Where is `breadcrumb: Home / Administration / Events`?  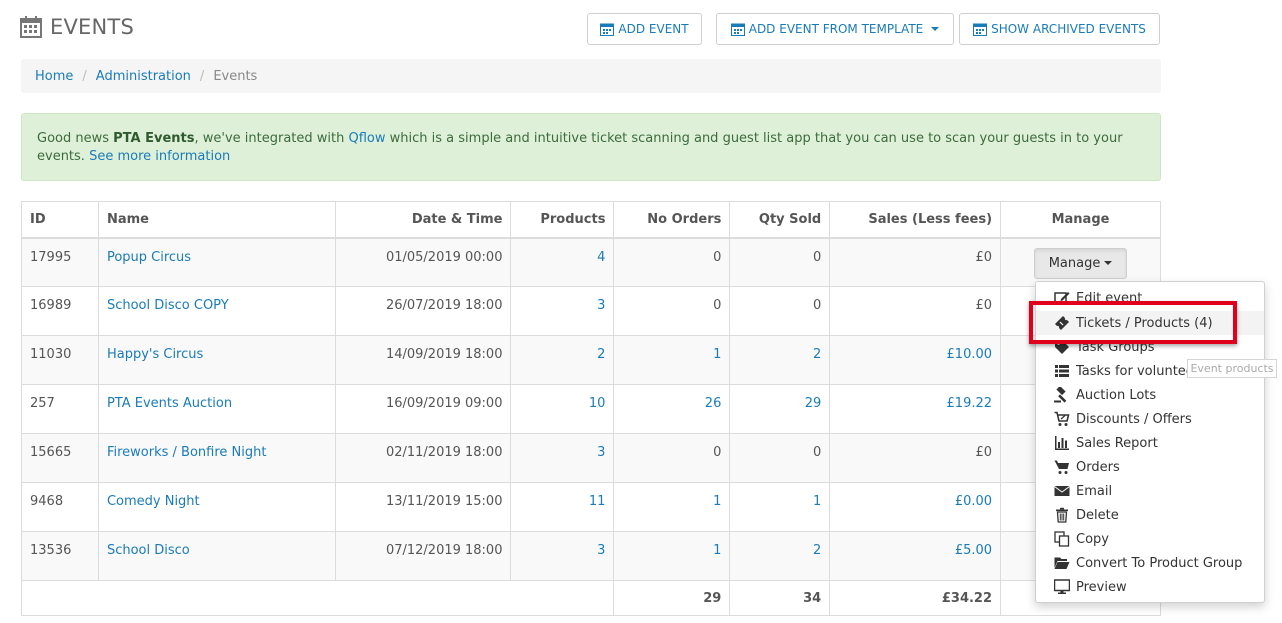 breadcrumb: Home / Administration / Events is located at coordinates (591, 76).